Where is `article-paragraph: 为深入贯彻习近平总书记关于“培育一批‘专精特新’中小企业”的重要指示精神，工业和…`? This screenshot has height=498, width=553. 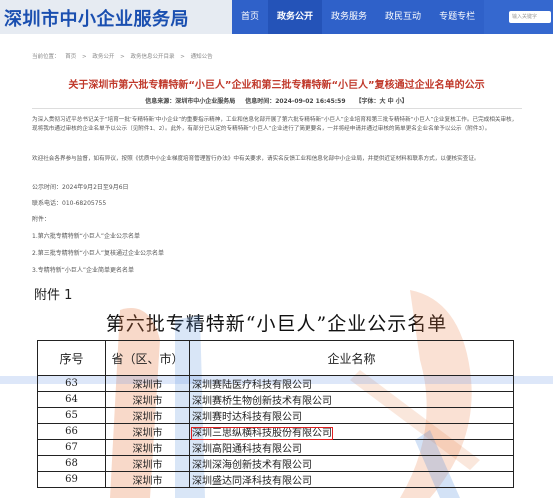 article-paragraph: 为深入贯彻习近平总书记关于“培育一批‘专精特新’中小企业”的重要指示精神，工业和… is located at coordinates (275, 124).